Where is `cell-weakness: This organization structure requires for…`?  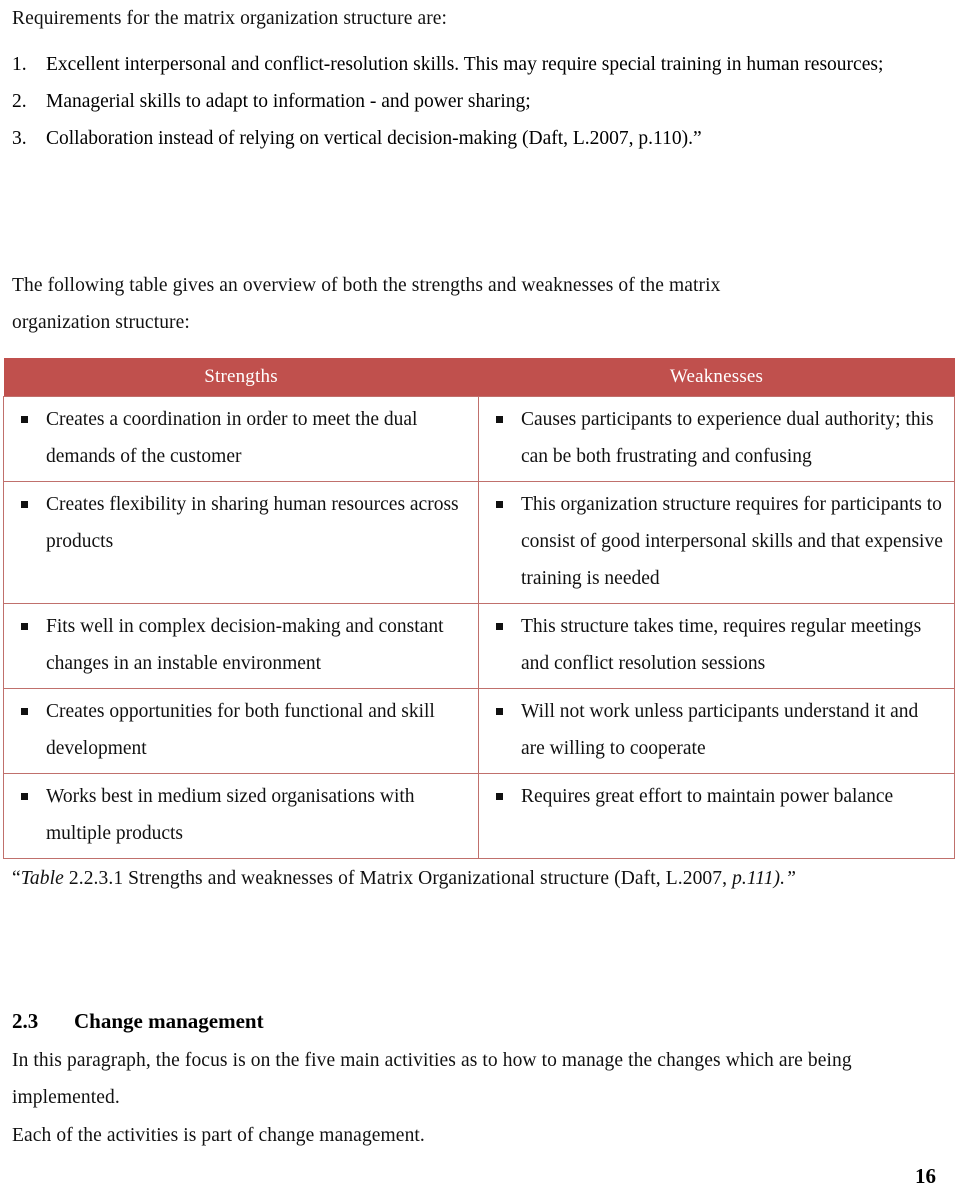 cell-weakness: This organization structure requires for… is located at coordinates (716, 542).